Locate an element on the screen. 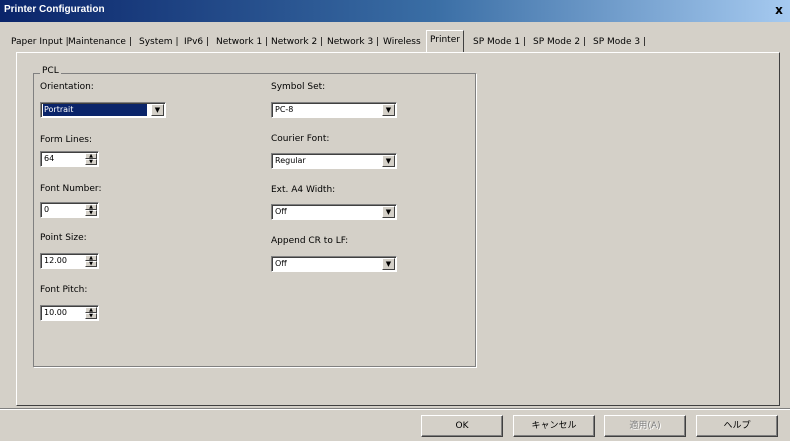  tab-network-1: Network 1 is located at coordinates (241, 42).